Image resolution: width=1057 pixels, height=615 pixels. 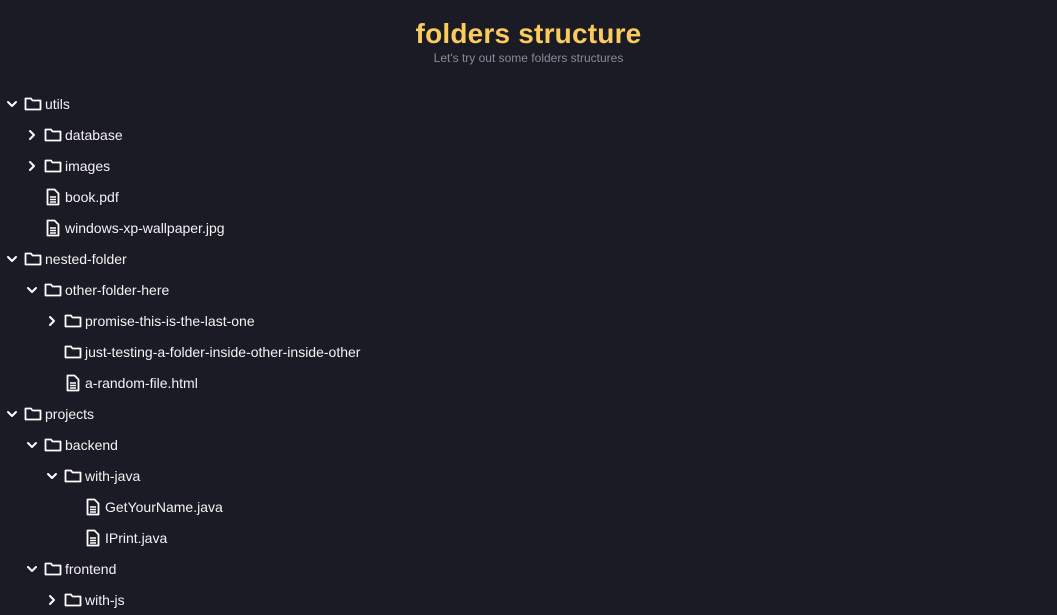 I want to click on tree-item-label: backend, so click(x=91, y=444).